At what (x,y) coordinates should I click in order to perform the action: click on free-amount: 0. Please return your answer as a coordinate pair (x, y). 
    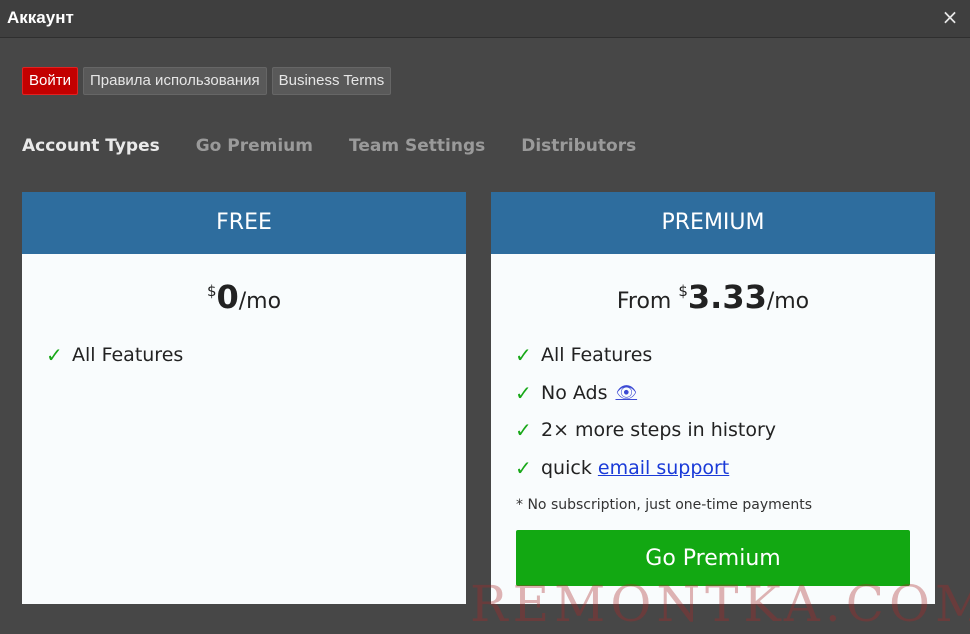
    Looking at the image, I should click on (227, 297).